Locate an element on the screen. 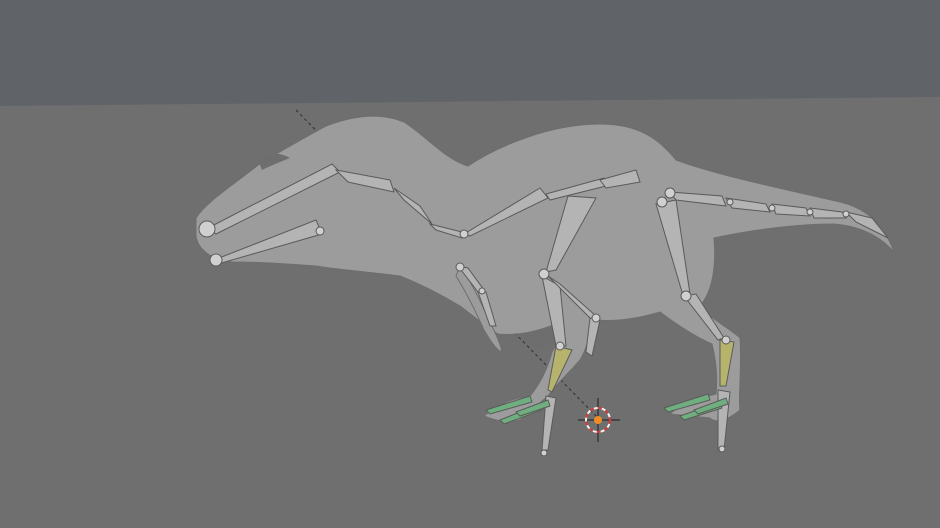 This screenshot has height=528, width=940. joint-hip-back is located at coordinates (662, 202).